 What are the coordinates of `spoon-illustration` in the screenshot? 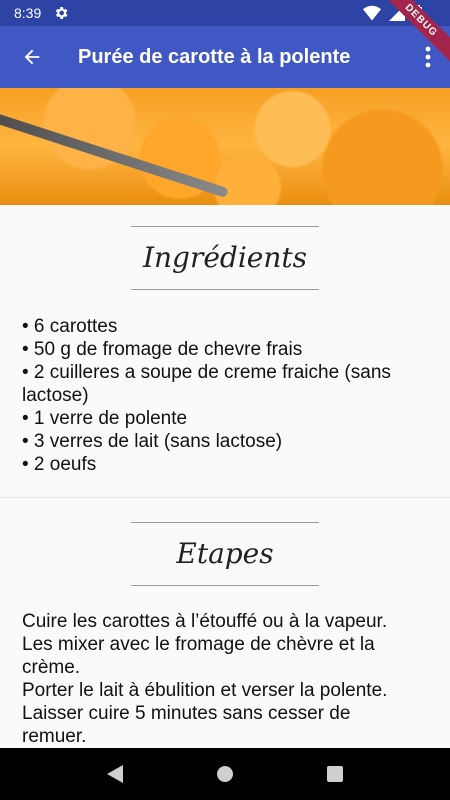 It's located at (114, 153).